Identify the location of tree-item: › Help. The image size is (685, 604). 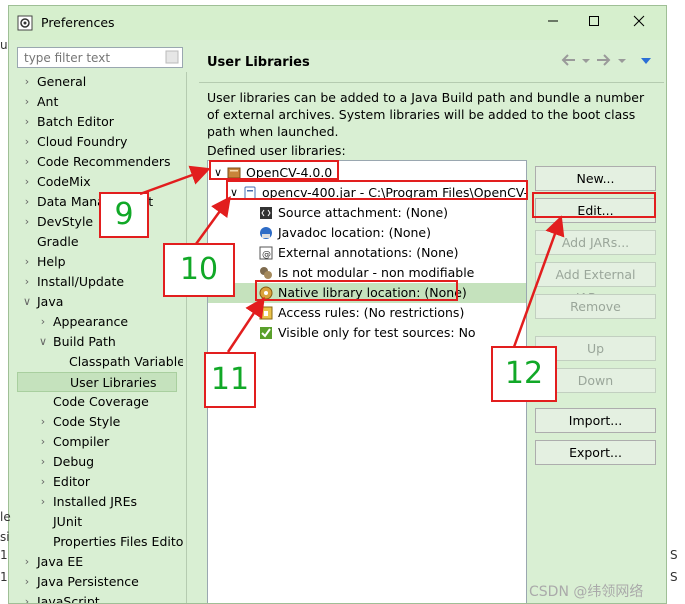
(100, 262).